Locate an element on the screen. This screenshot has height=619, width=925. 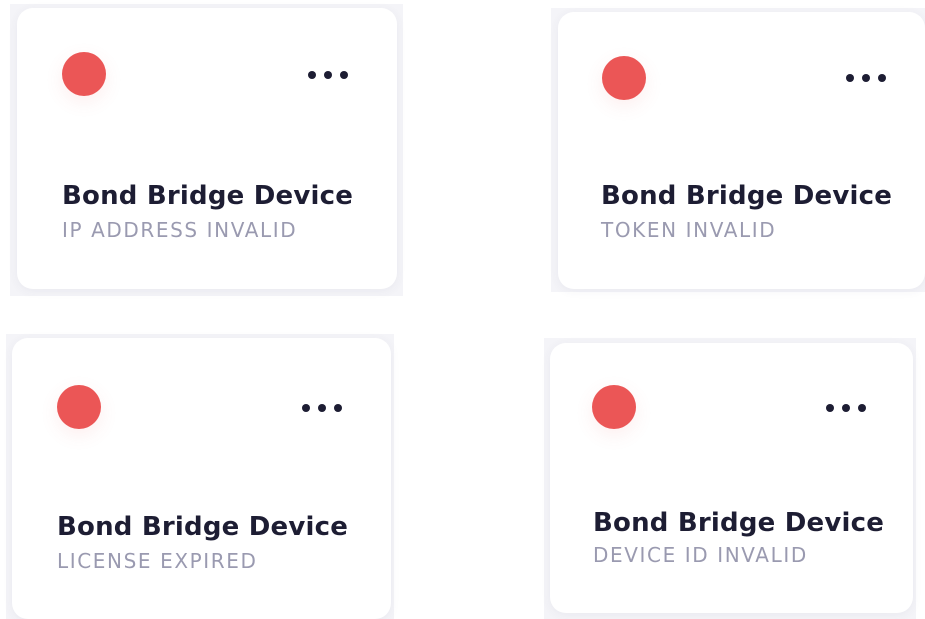
device-status: TOKEN INVALID is located at coordinates (689, 230).